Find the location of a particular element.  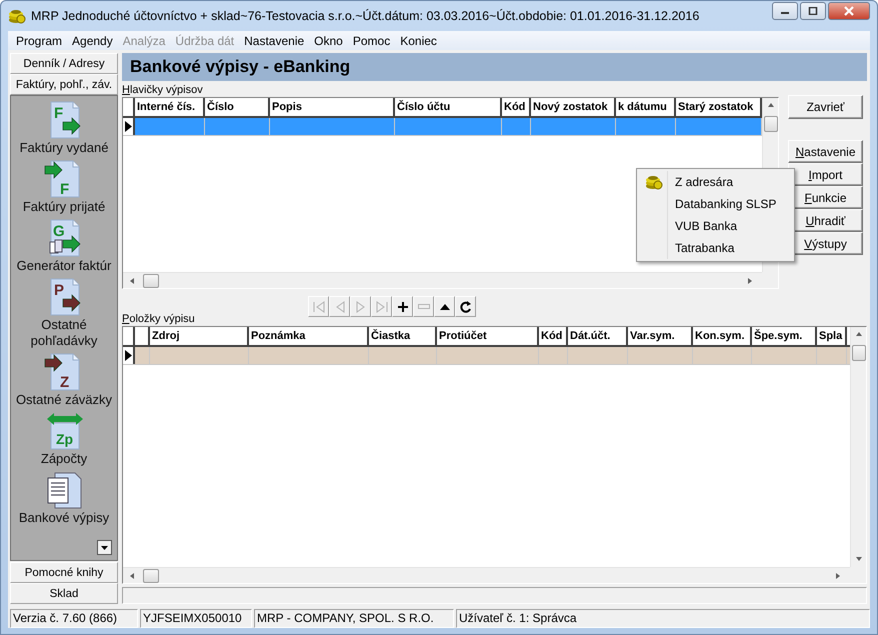

menu-item: Nastavenie is located at coordinates (274, 41).